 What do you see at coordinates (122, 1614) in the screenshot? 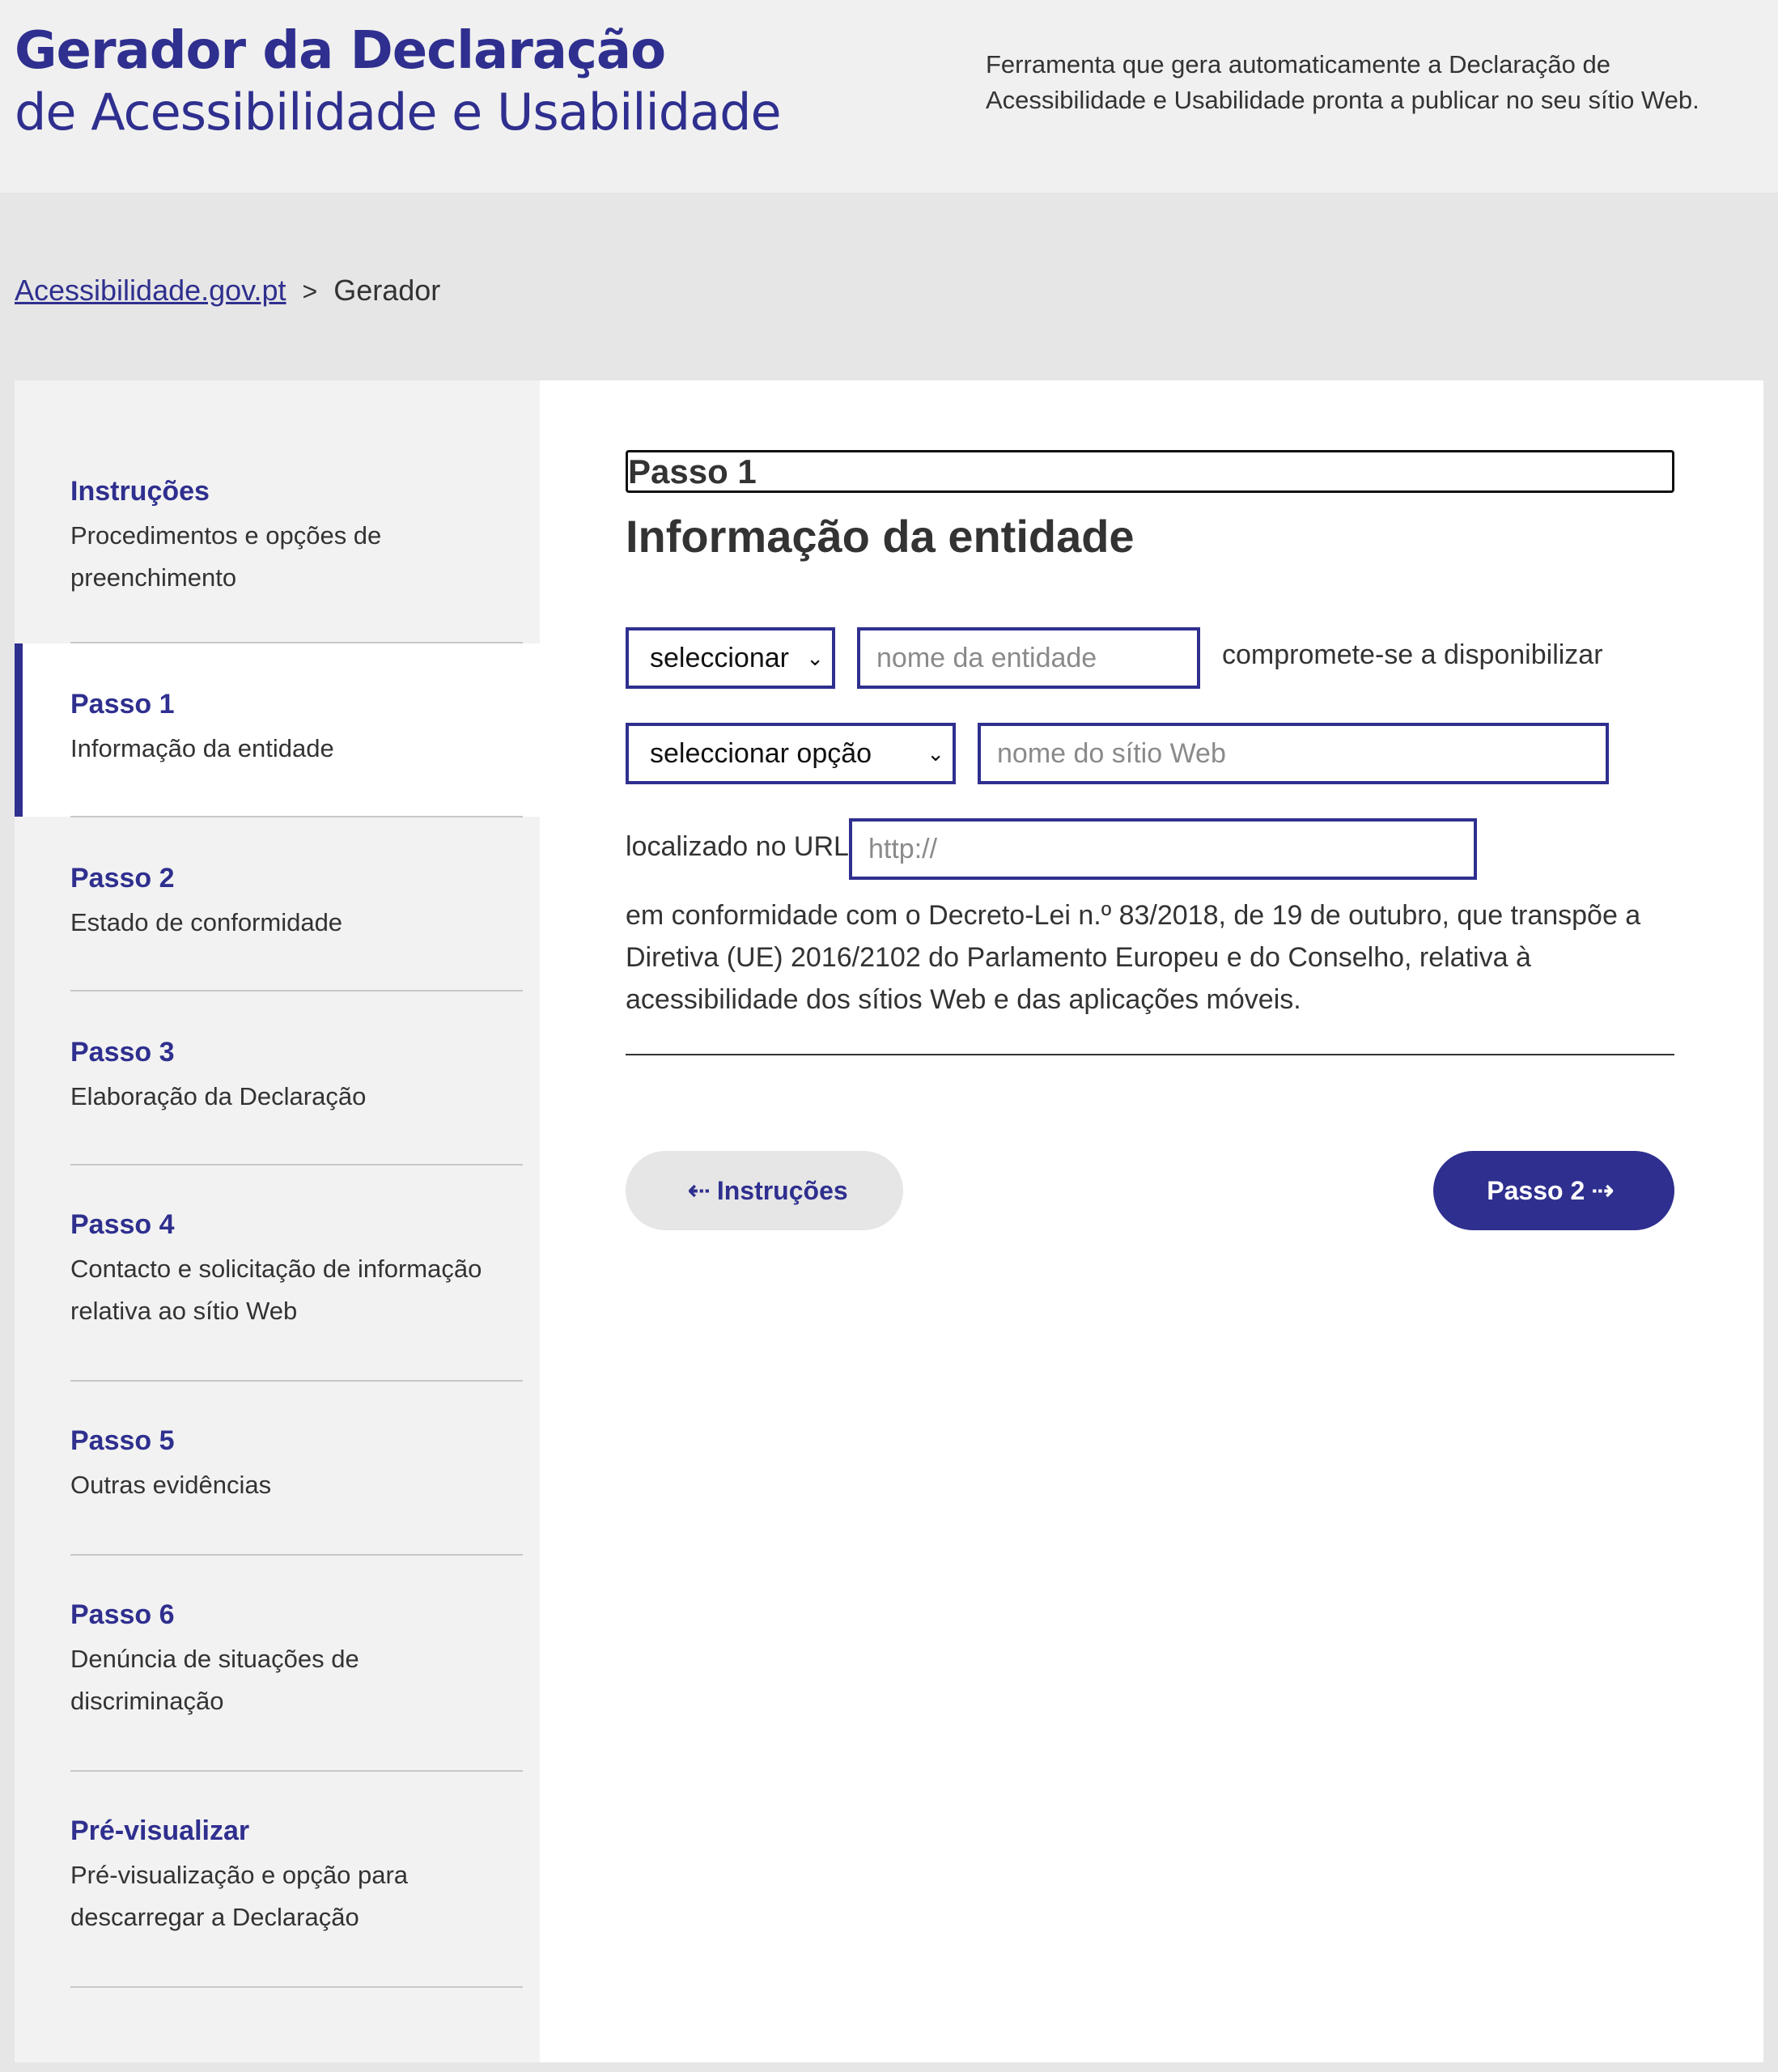
I see `sidebar-item-title: Passo 6` at bounding box center [122, 1614].